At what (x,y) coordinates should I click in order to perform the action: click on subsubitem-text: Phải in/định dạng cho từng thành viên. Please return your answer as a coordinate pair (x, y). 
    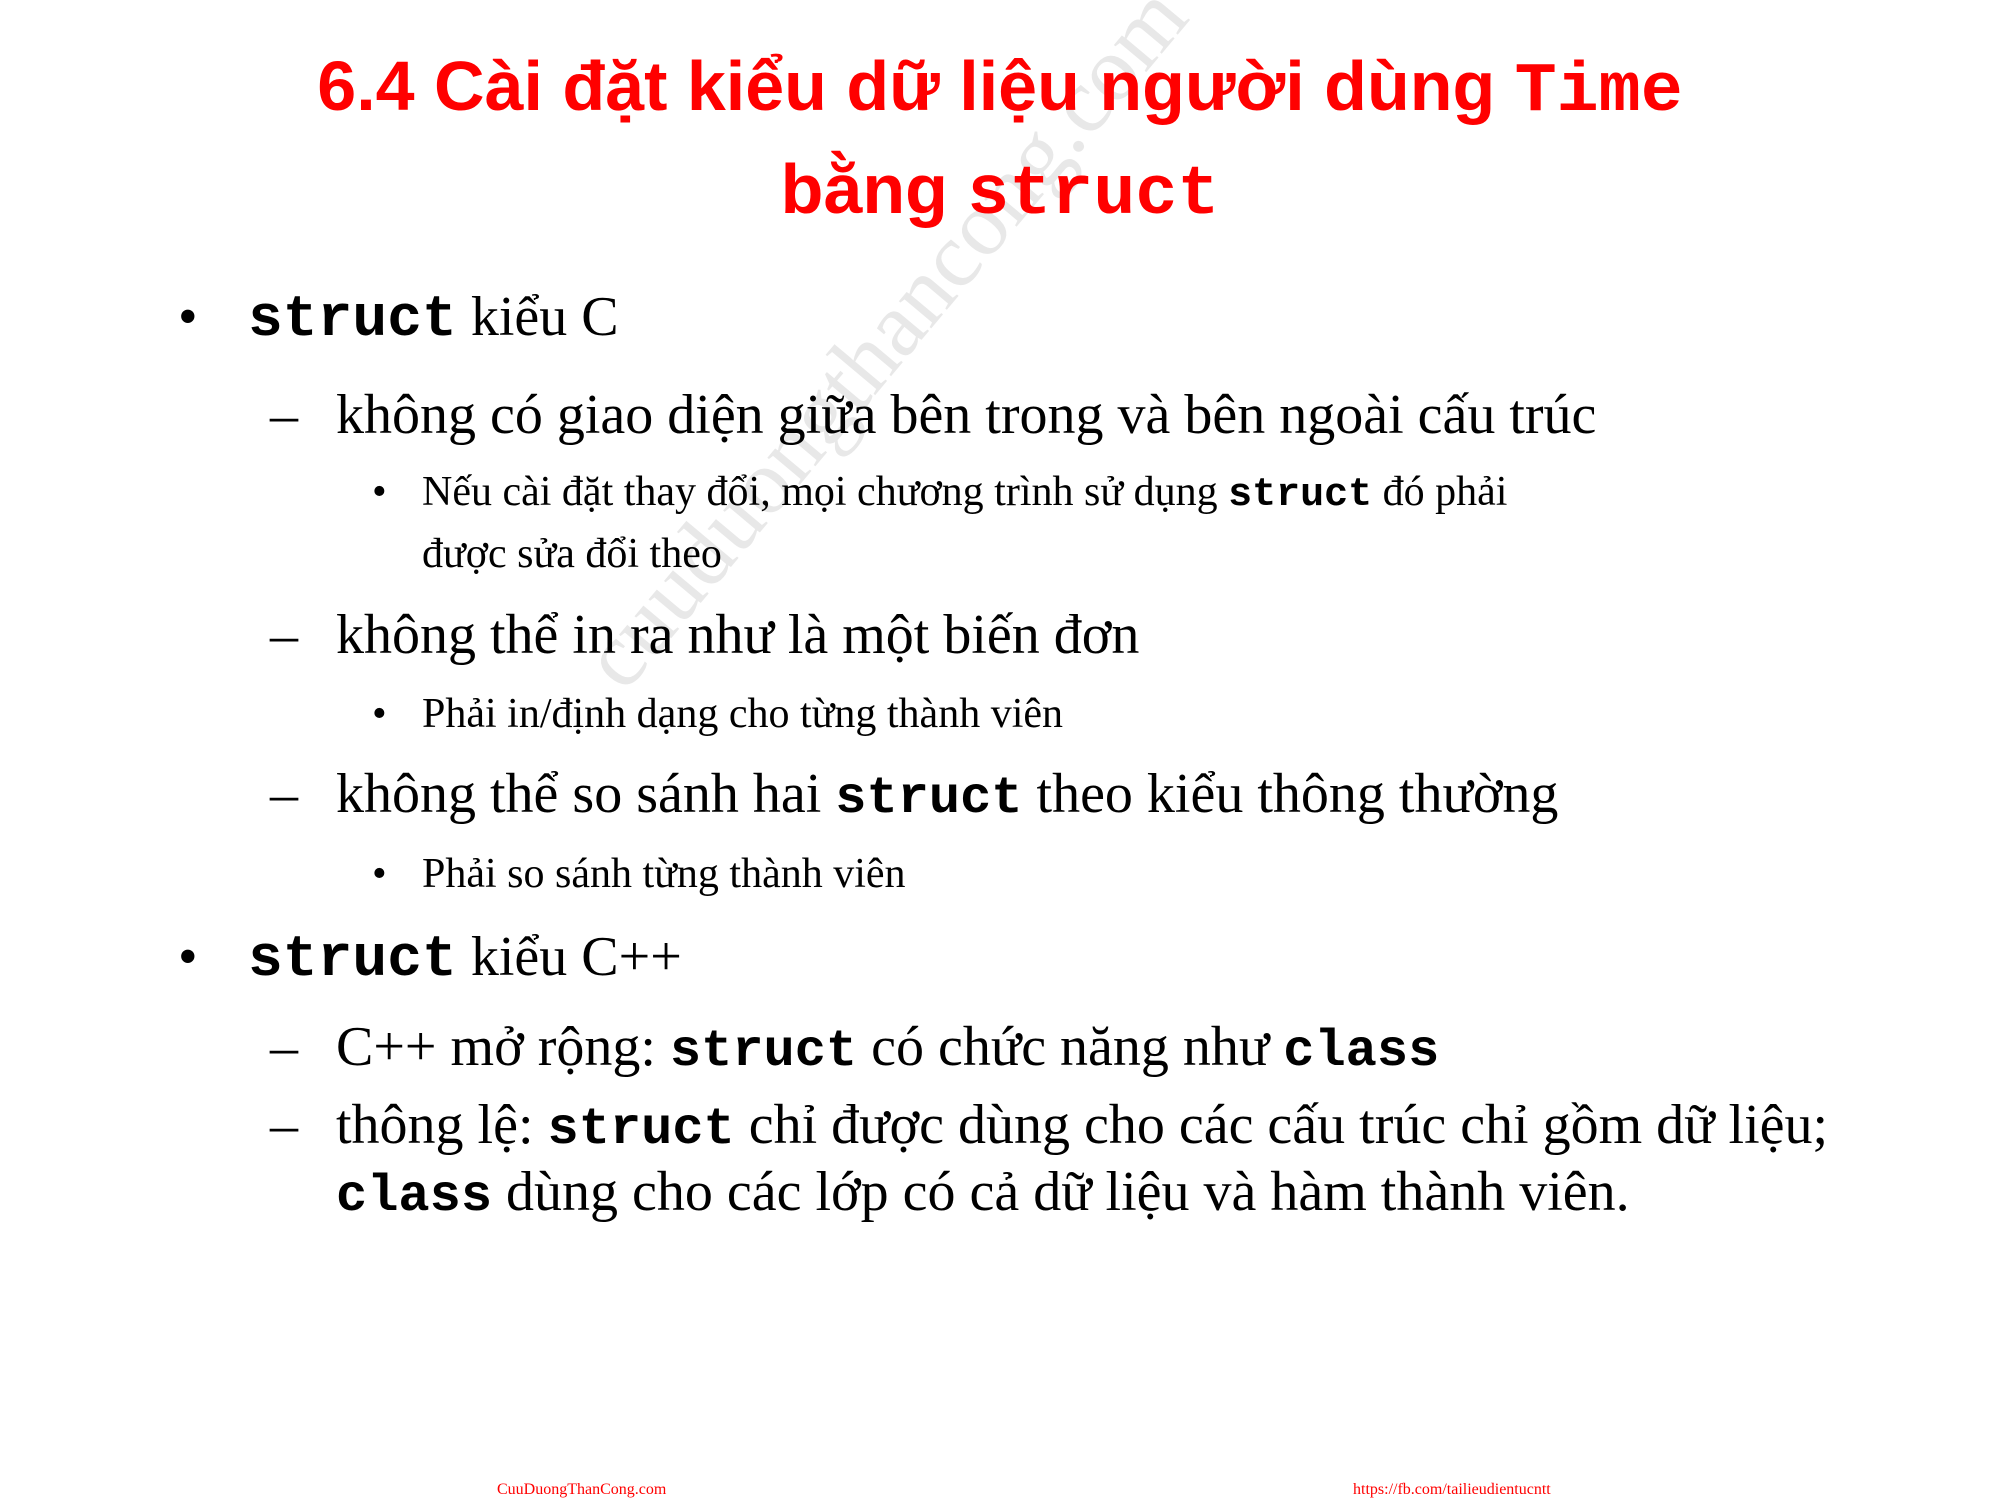
    Looking at the image, I should click on (743, 714).